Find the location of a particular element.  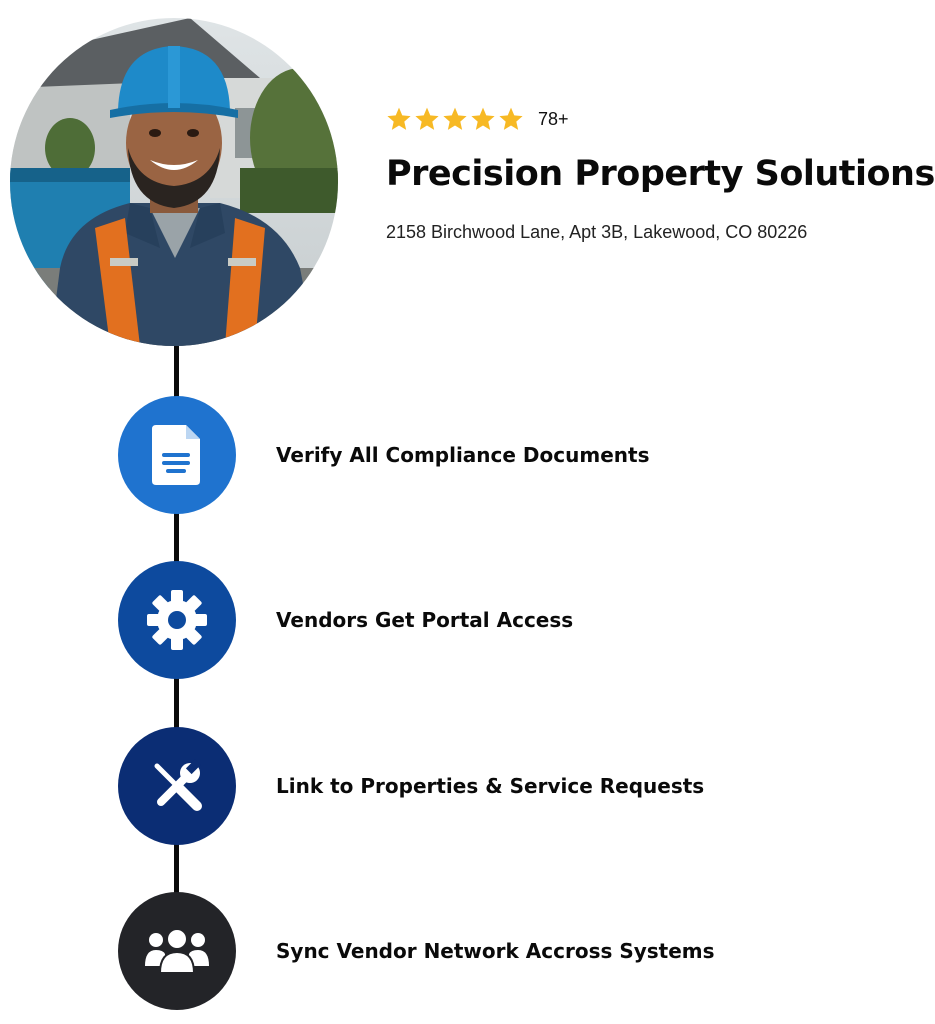

avatar is located at coordinates (174, 182).